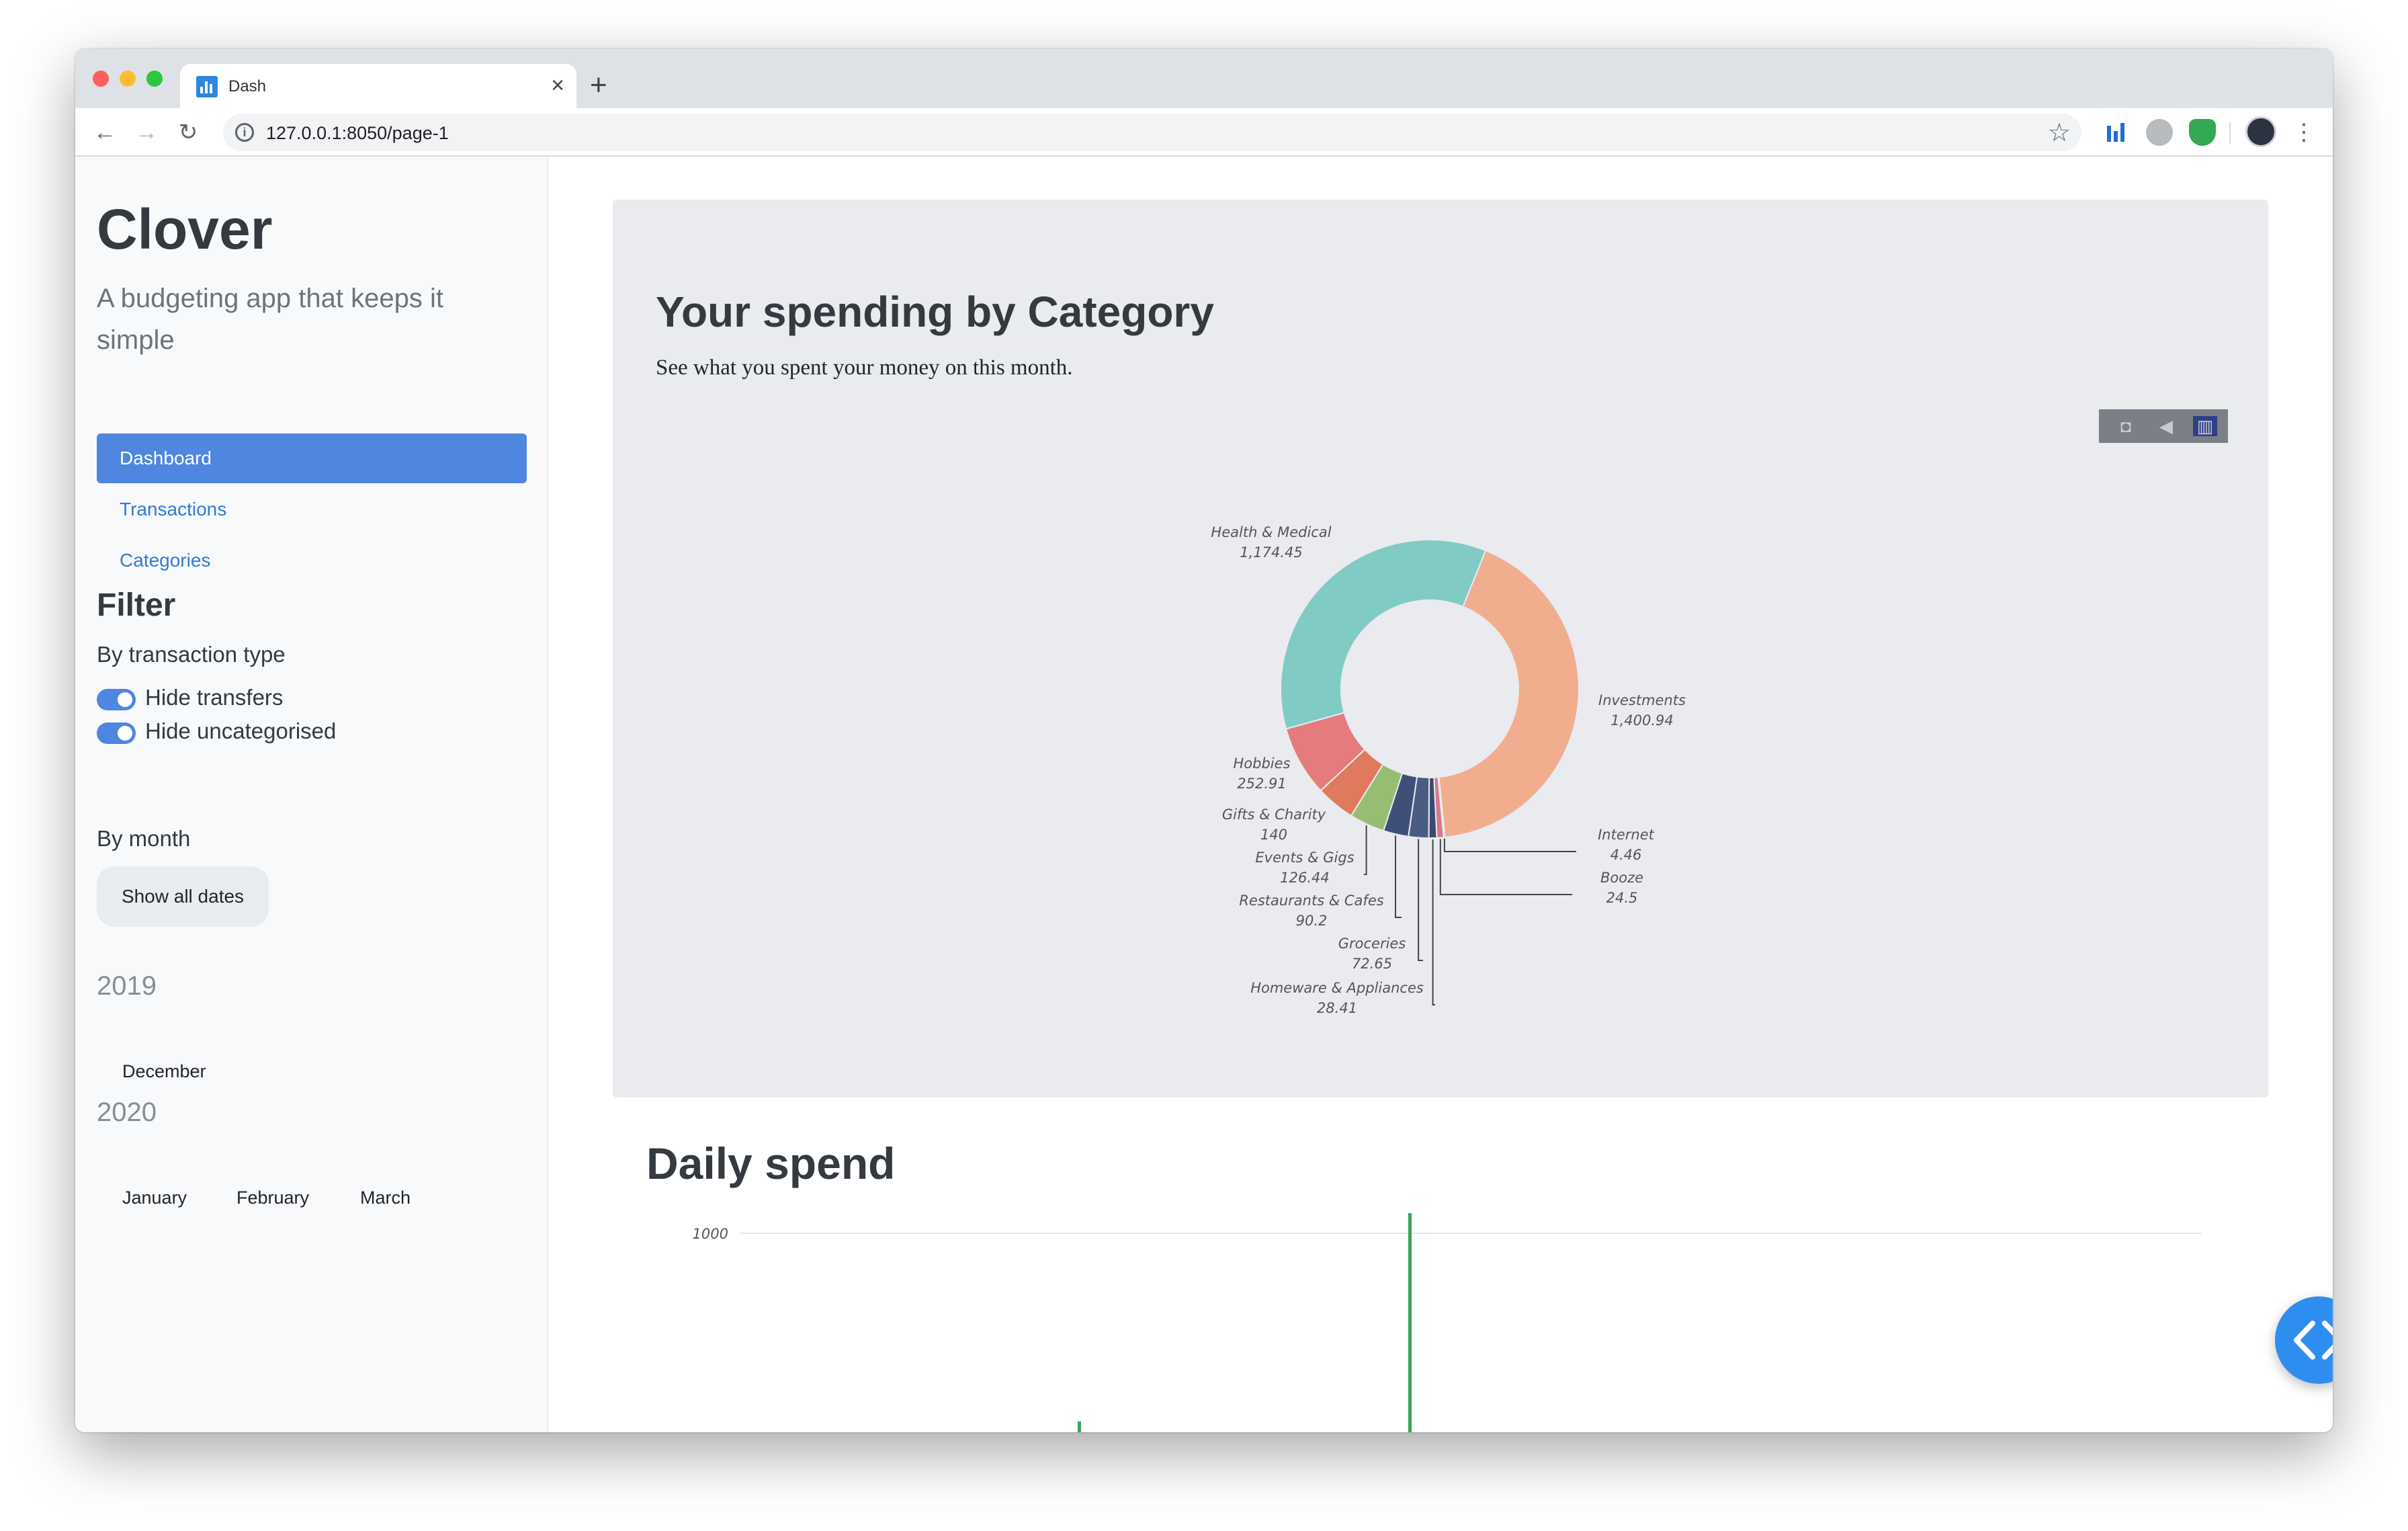 The width and height of the screenshot is (2408, 1531). Describe the element at coordinates (2260, 131) in the screenshot. I see `profile-avatar` at that location.